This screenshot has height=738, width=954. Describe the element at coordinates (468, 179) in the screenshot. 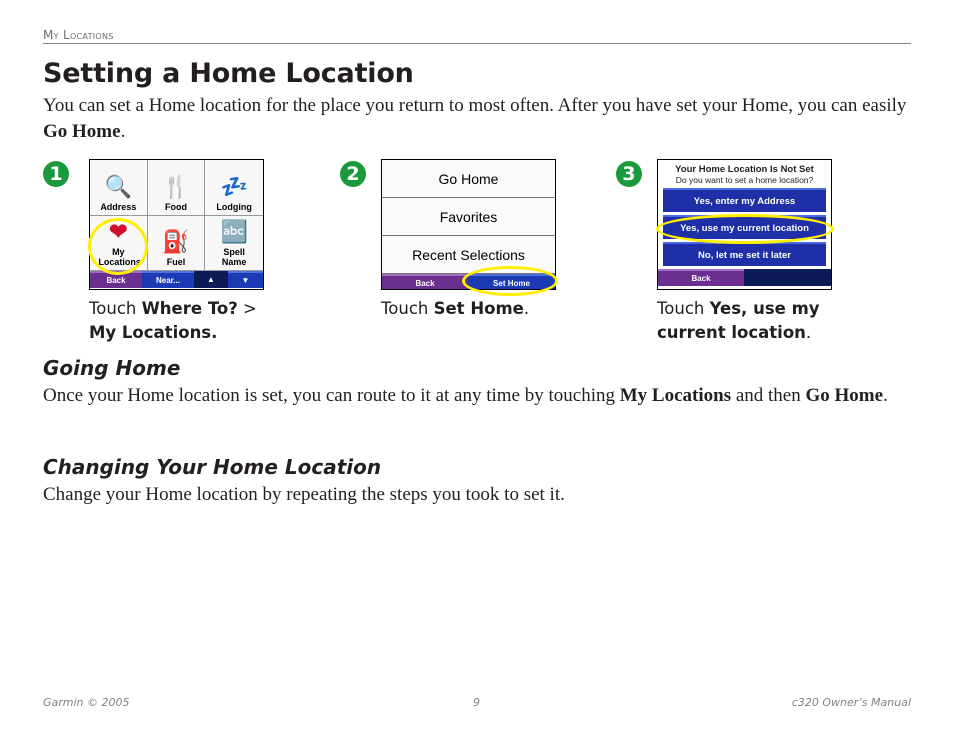

I see `go-home-item: Go Home` at that location.